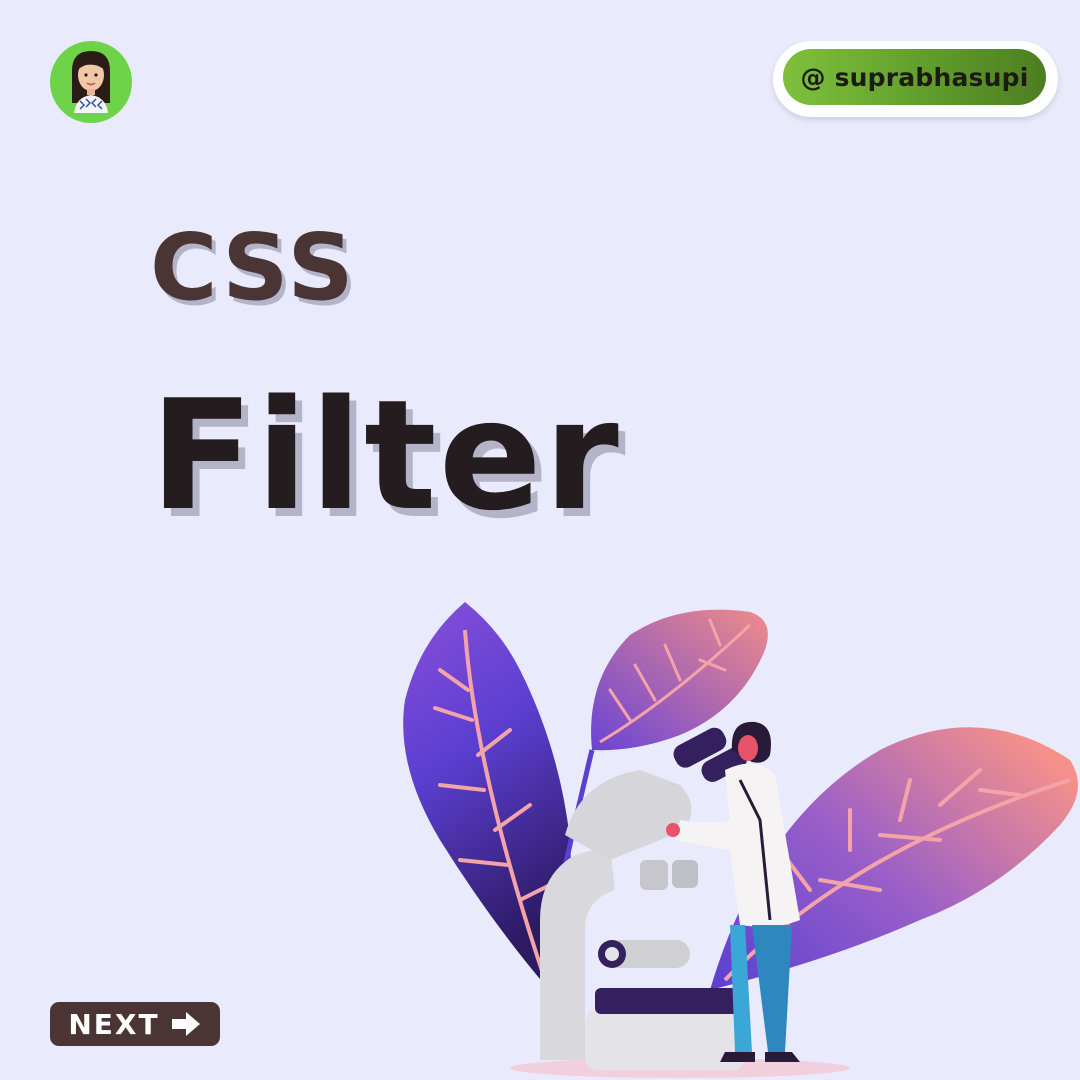 The width and height of the screenshot is (1080, 1080). What do you see at coordinates (114, 1024) in the screenshot?
I see `next-label: NEXT` at bounding box center [114, 1024].